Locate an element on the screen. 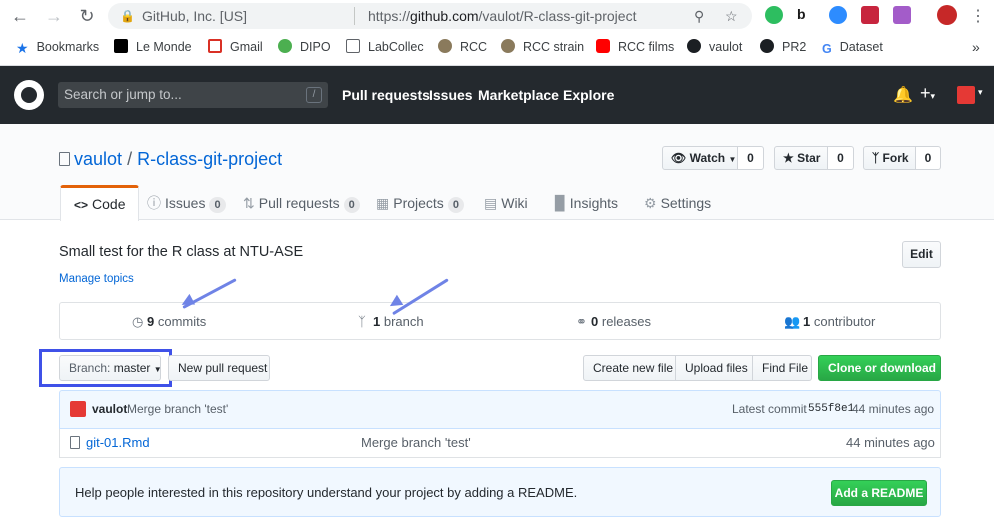  bookmark-label: Bookmarks is located at coordinates (68, 47).